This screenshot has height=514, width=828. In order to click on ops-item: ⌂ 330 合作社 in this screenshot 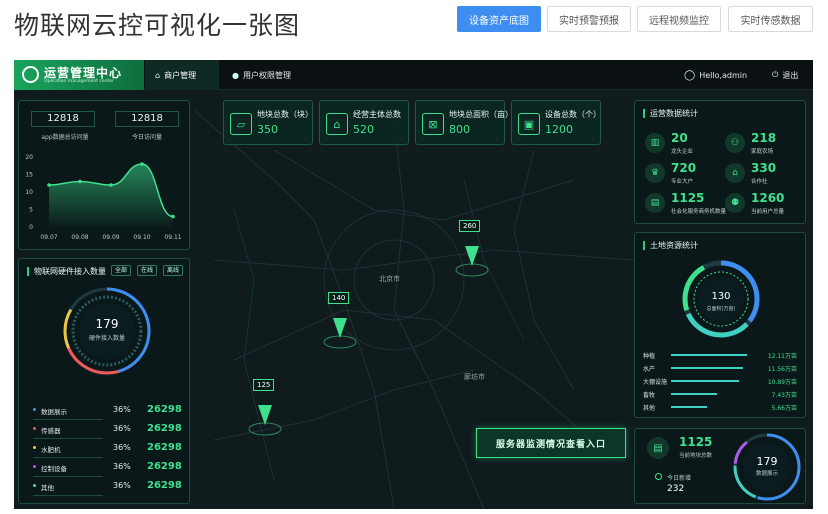, I will do `click(765, 175)`.